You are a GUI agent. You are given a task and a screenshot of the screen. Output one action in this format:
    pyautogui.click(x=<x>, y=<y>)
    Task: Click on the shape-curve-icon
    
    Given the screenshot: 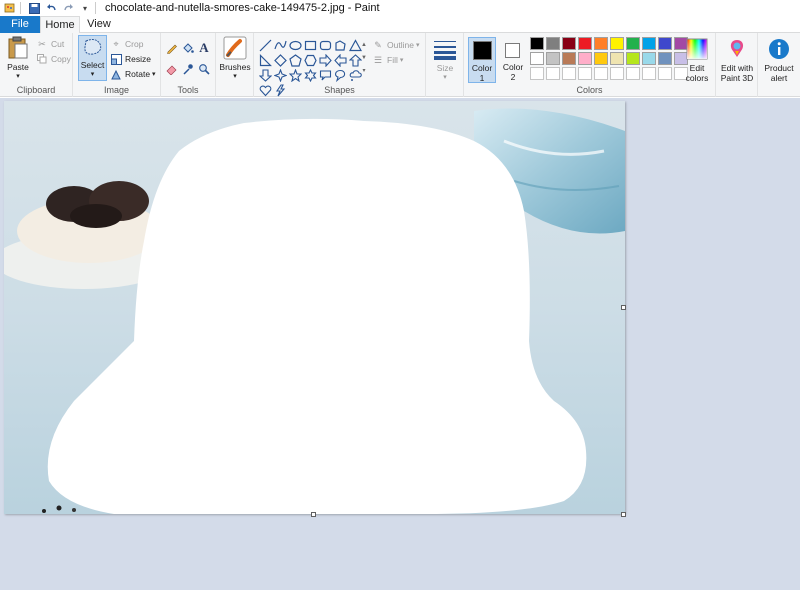 What is the action you would take?
    pyautogui.click(x=280, y=45)
    